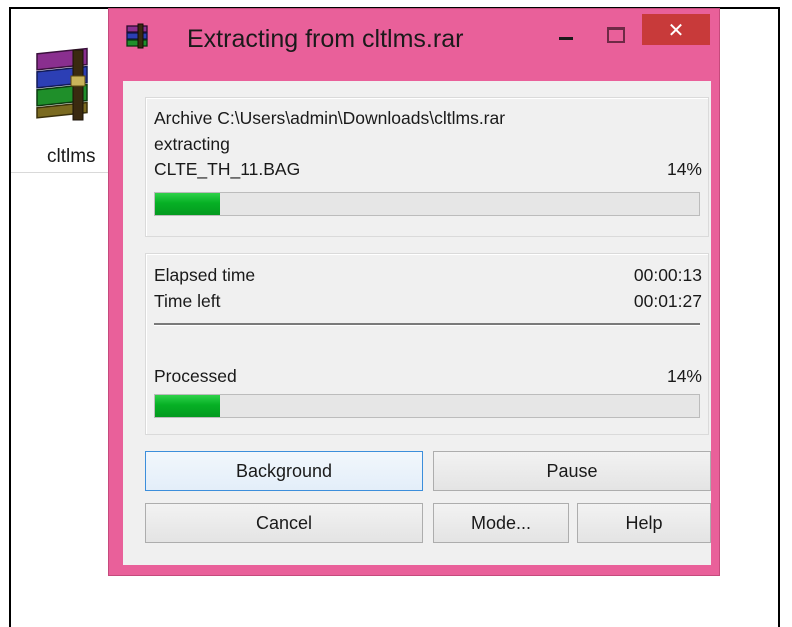 Image resolution: width=792 pixels, height=627 pixels. I want to click on current-file-name: CLTE_TH_11.BAG, so click(227, 169).